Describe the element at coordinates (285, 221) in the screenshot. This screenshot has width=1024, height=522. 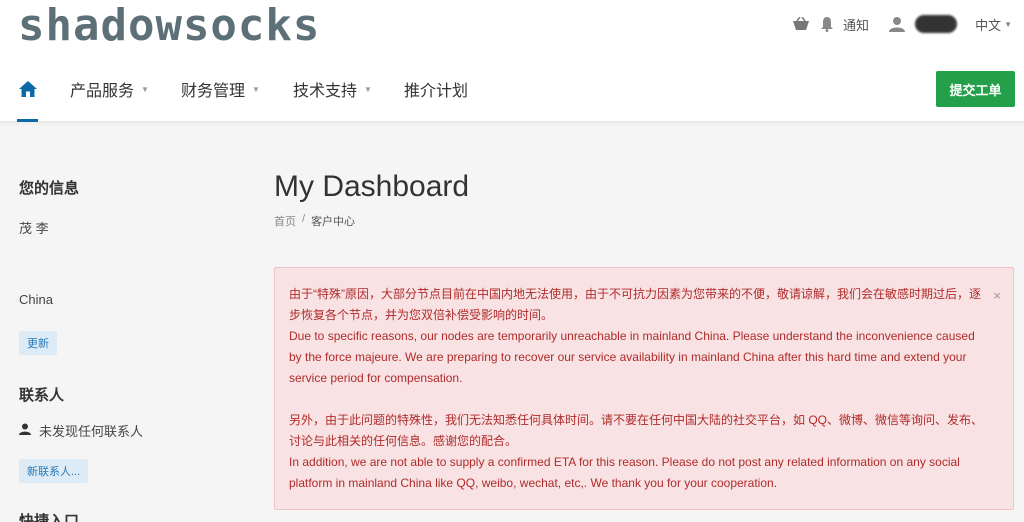
I see `breadcrumb-home-link: 首页` at that location.